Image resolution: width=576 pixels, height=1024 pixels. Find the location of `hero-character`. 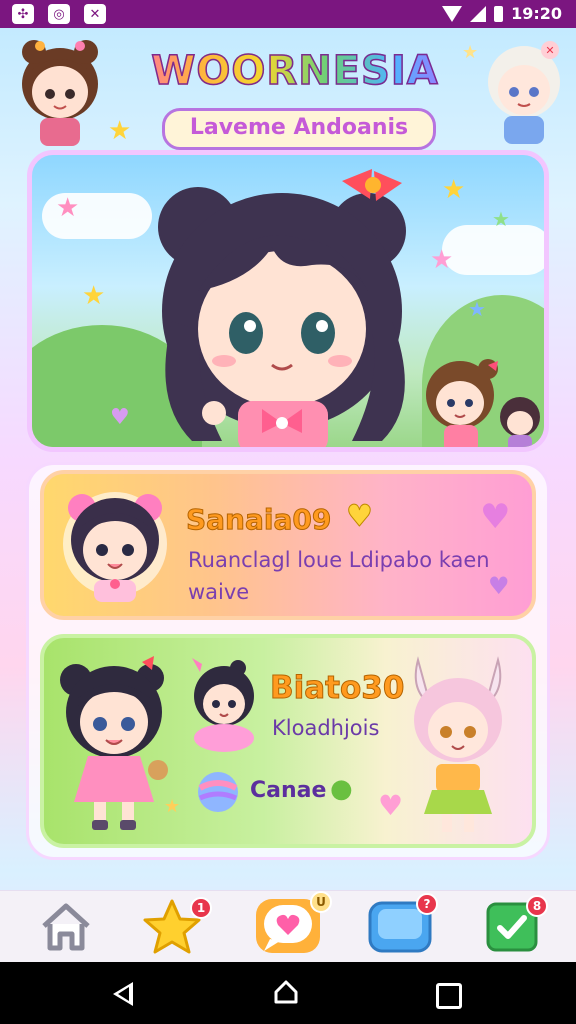

hero-character is located at coordinates (282, 308).